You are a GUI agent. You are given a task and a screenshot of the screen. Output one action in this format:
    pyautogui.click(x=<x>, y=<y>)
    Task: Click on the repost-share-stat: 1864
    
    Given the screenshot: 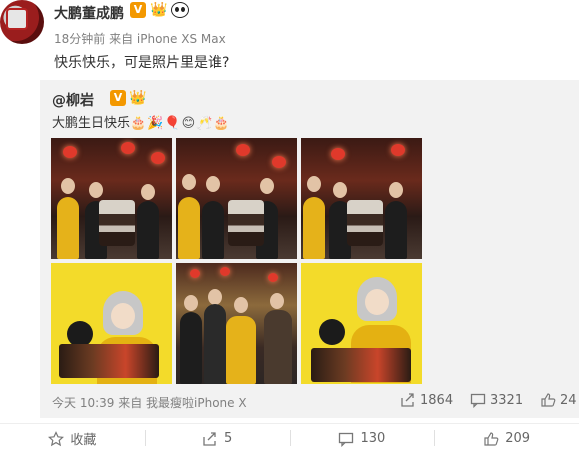 What is the action you would take?
    pyautogui.click(x=426, y=400)
    